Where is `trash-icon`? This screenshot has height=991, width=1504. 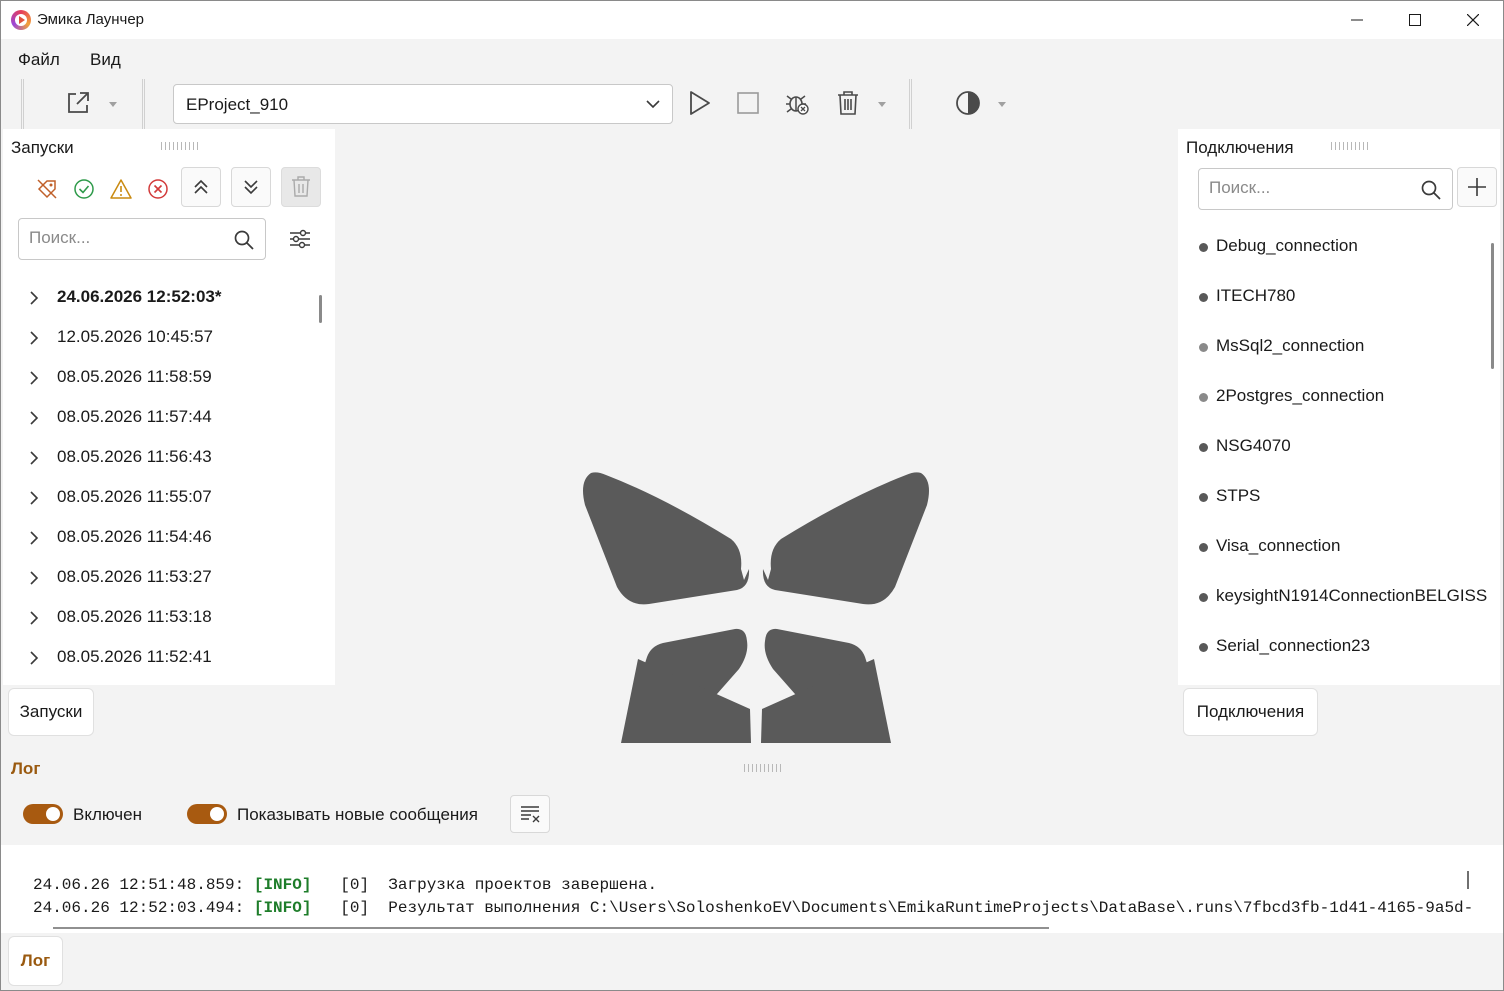 trash-icon is located at coordinates (848, 103).